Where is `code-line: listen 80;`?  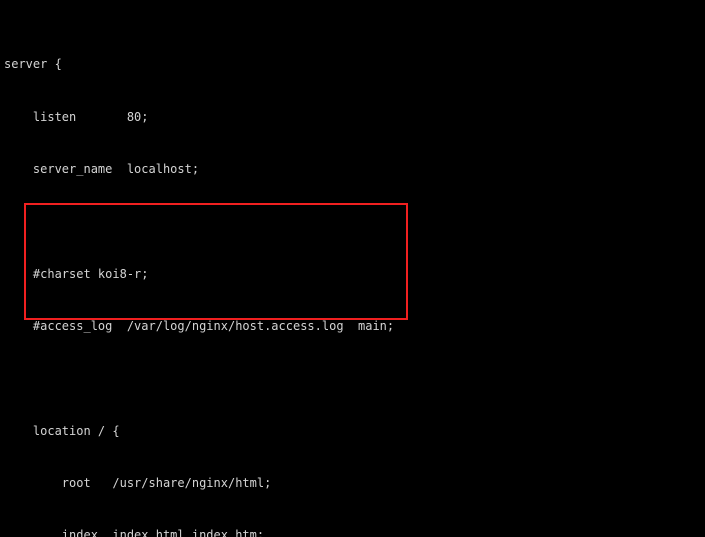 code-line: listen 80; is located at coordinates (76, 116).